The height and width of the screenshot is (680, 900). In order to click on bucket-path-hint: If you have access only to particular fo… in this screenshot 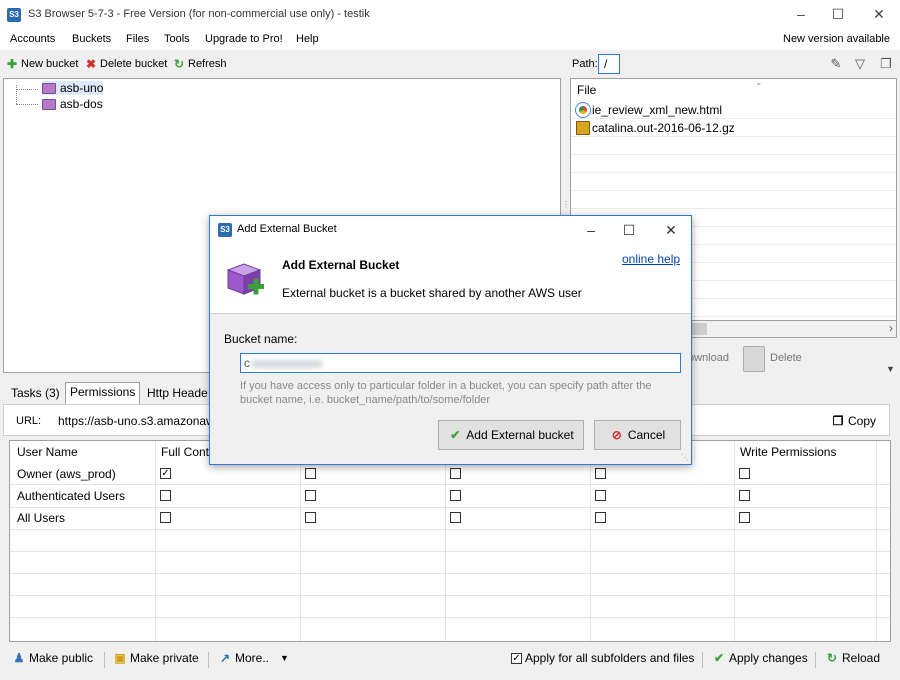, I will do `click(446, 393)`.